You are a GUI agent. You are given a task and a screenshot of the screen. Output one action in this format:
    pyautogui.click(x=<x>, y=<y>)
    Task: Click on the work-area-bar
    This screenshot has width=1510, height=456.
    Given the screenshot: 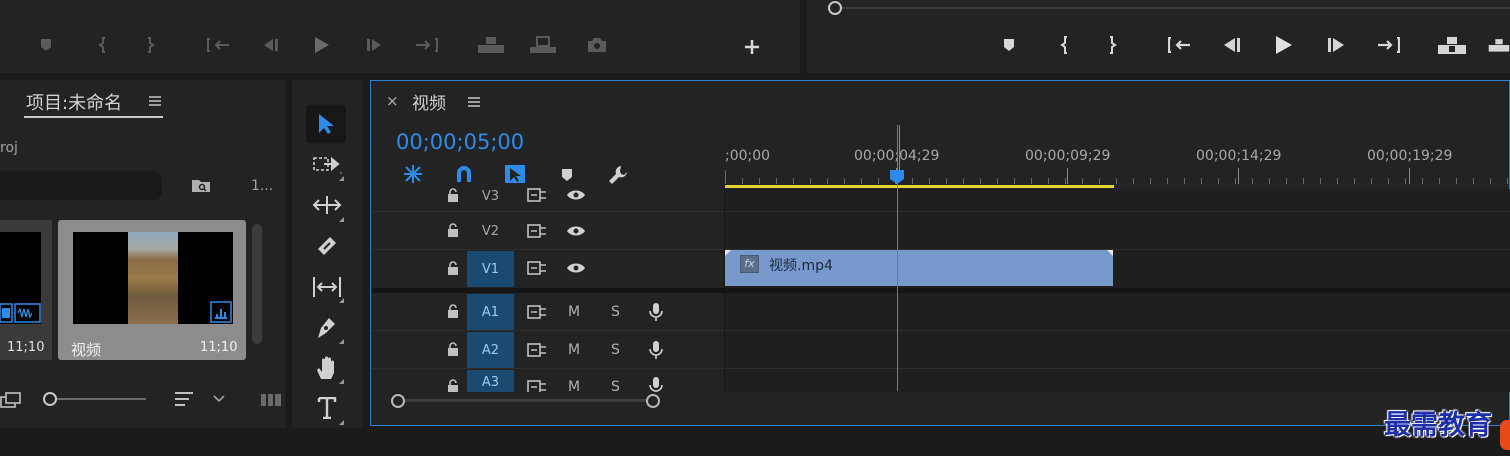 What is the action you would take?
    pyautogui.click(x=919, y=186)
    